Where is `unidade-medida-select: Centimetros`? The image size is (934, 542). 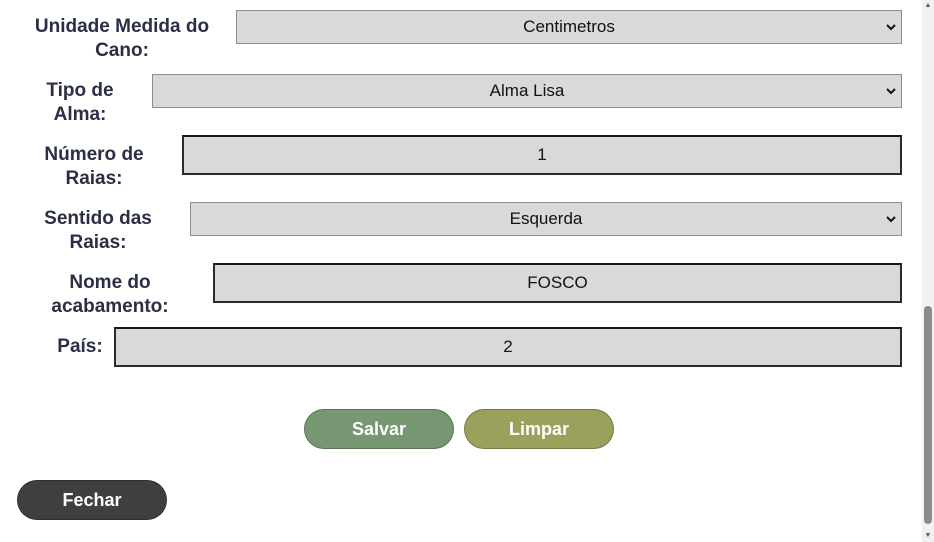
unidade-medida-select: Centimetros is located at coordinates (569, 27).